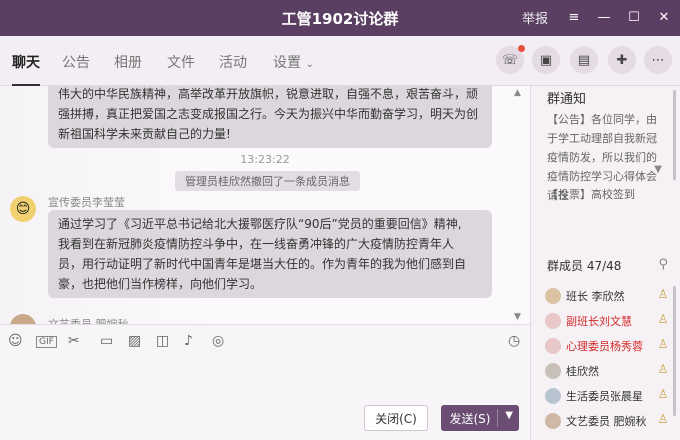 The height and width of the screenshot is (440, 680). I want to click on history-icon: ◷, so click(514, 341).